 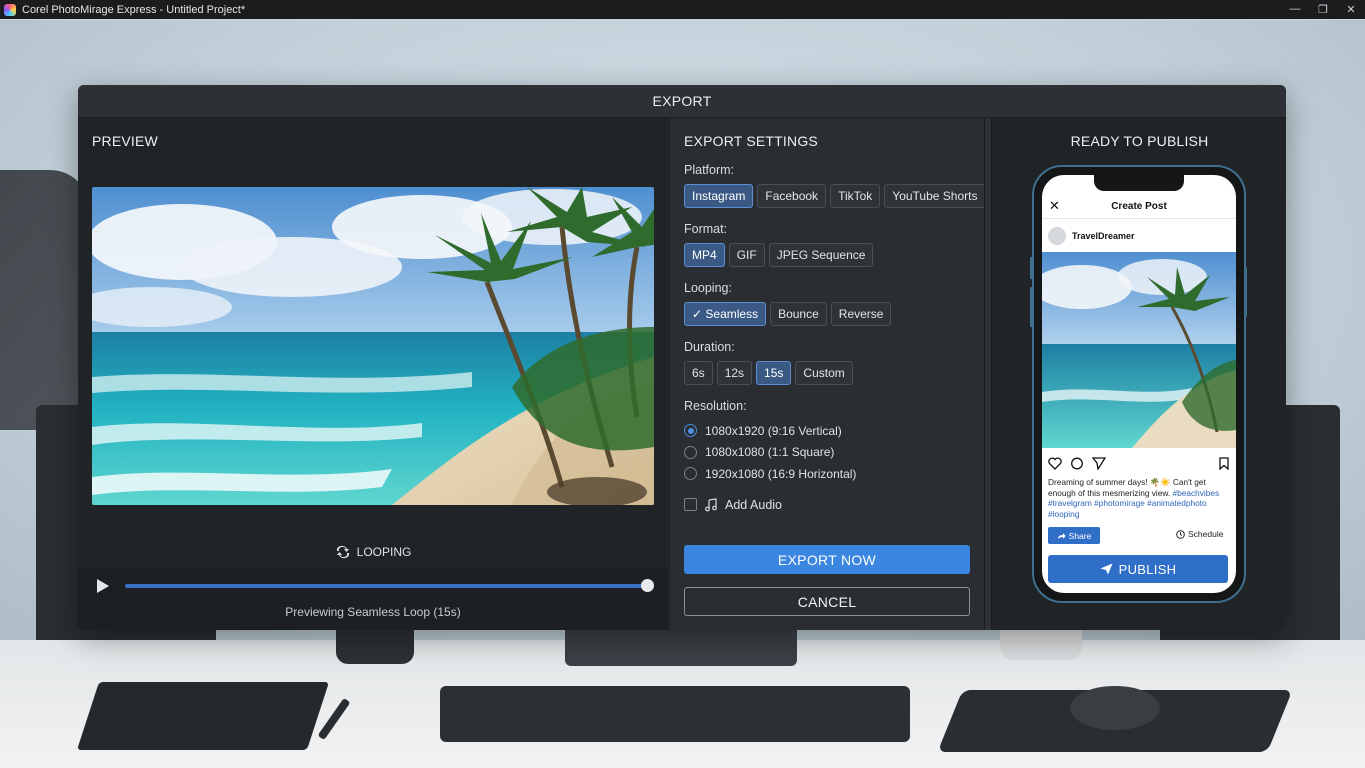 I want to click on radio-selected-icon, so click(x=690, y=431).